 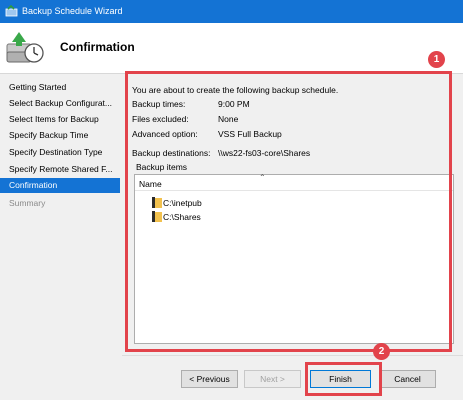 What do you see at coordinates (264, 153) in the screenshot?
I see `backup-destinations-value: \\ws22-fs03-core\Shares` at bounding box center [264, 153].